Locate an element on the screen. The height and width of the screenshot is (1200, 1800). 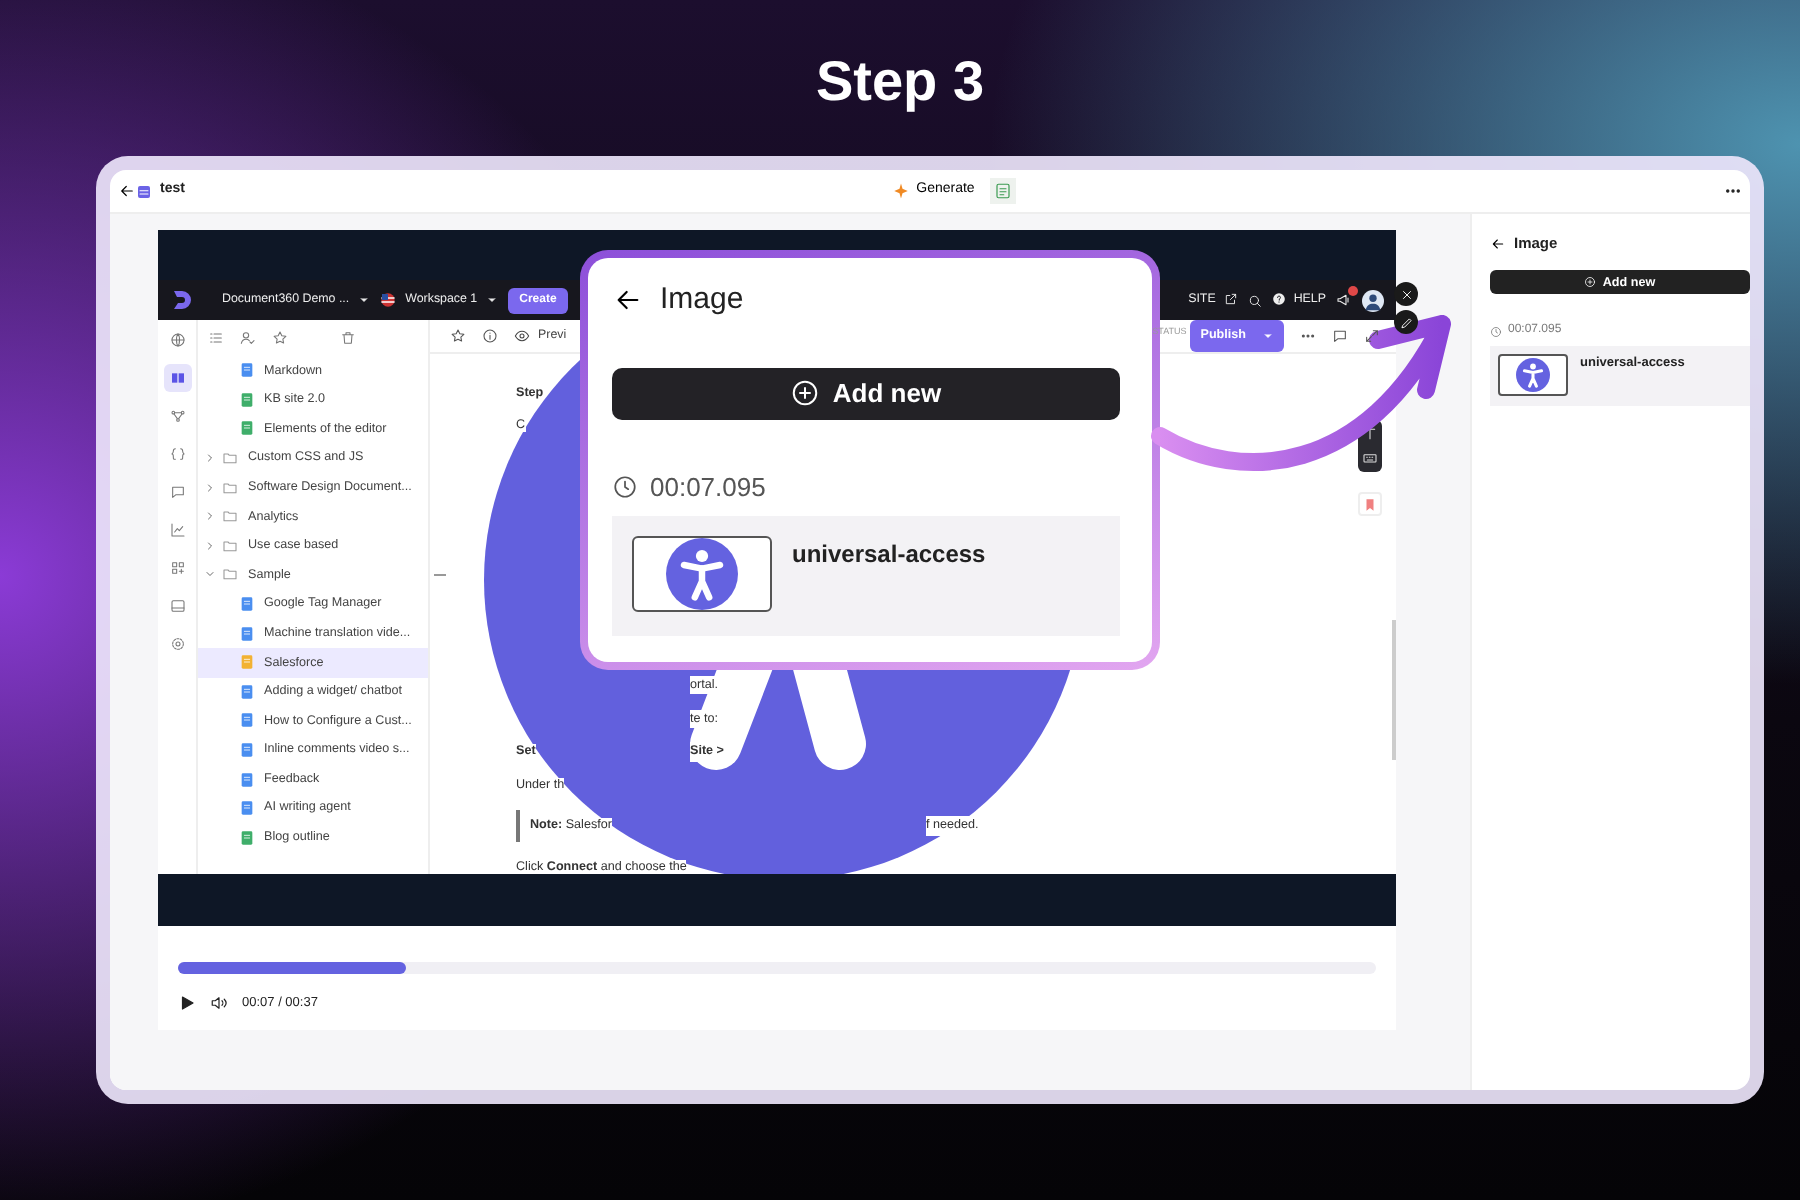
info-icon is located at coordinates (490, 336).